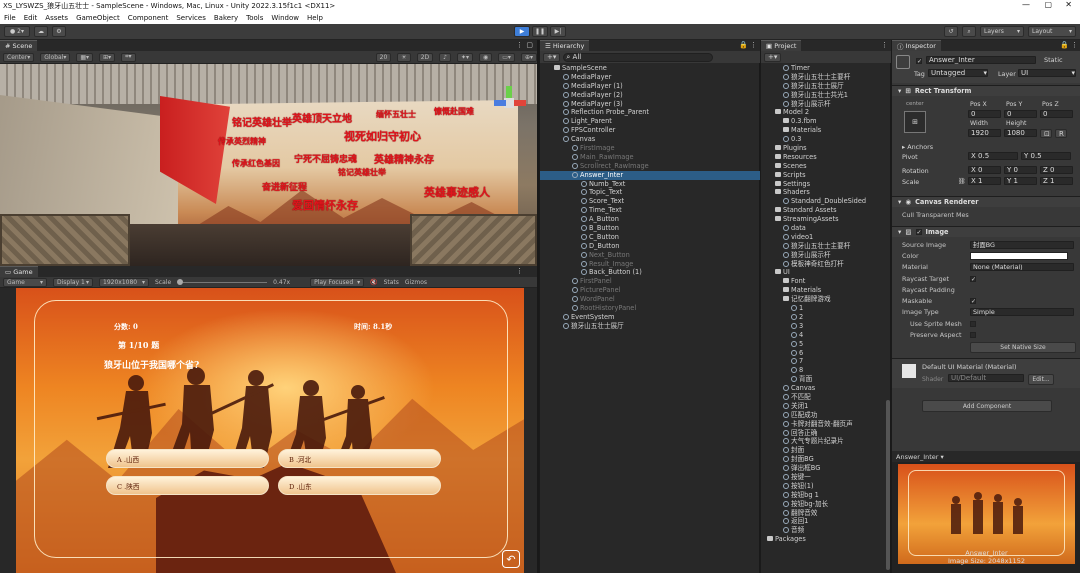 The image size is (1080, 573). Describe the element at coordinates (823, 210) in the screenshot. I see `project-item: Standard Assets` at that location.